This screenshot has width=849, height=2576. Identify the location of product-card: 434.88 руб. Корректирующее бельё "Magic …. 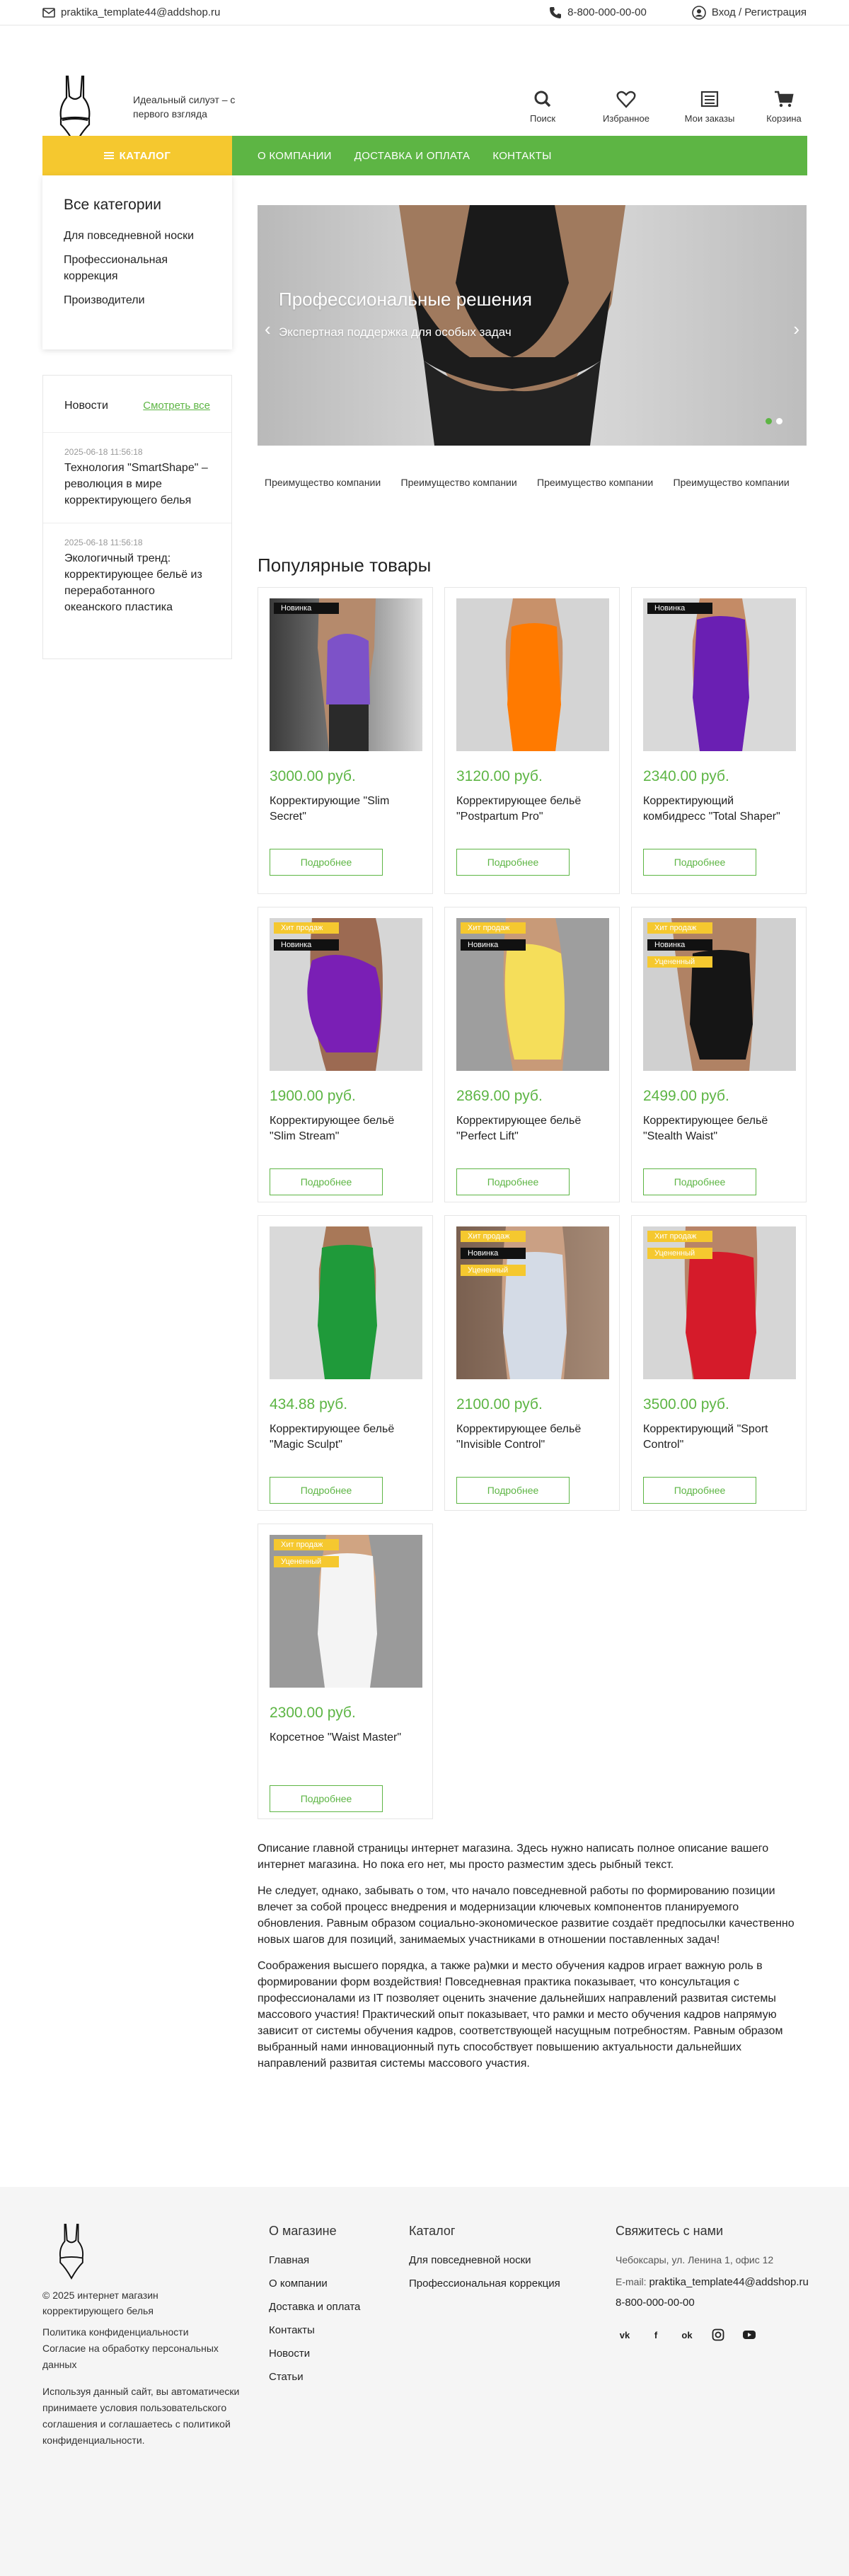
(345, 1363).